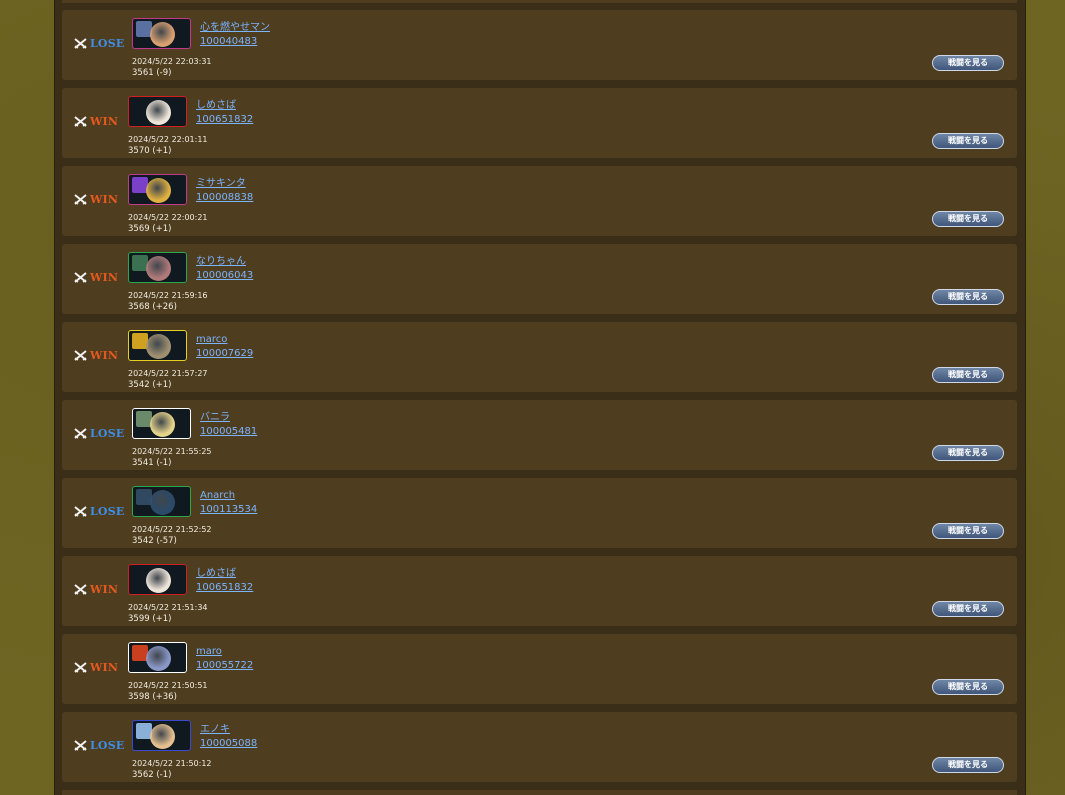 Image resolution: width=1065 pixels, height=795 pixels. Describe the element at coordinates (224, 354) in the screenshot. I see `opponent-id-link: 100007629` at that location.